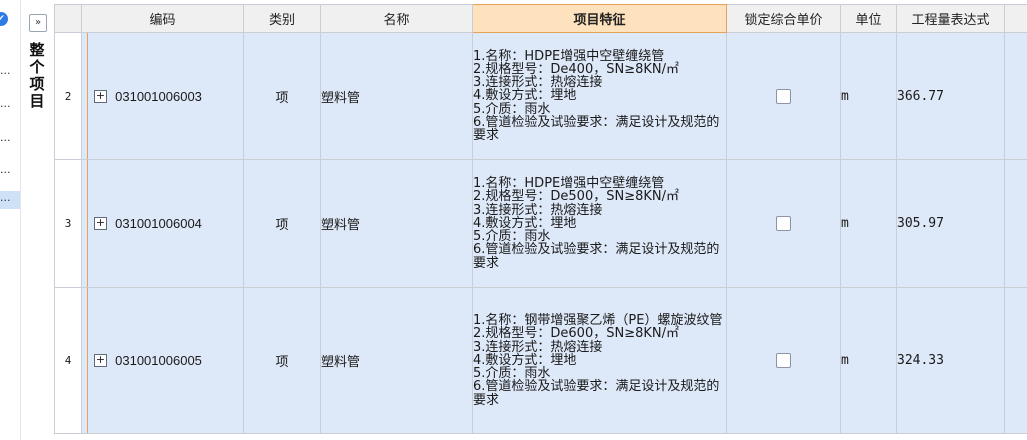 This screenshot has width=1027, height=440. I want to click on feature-line: 1.名称：HDPE增强中空壁缠绕管, so click(569, 56).